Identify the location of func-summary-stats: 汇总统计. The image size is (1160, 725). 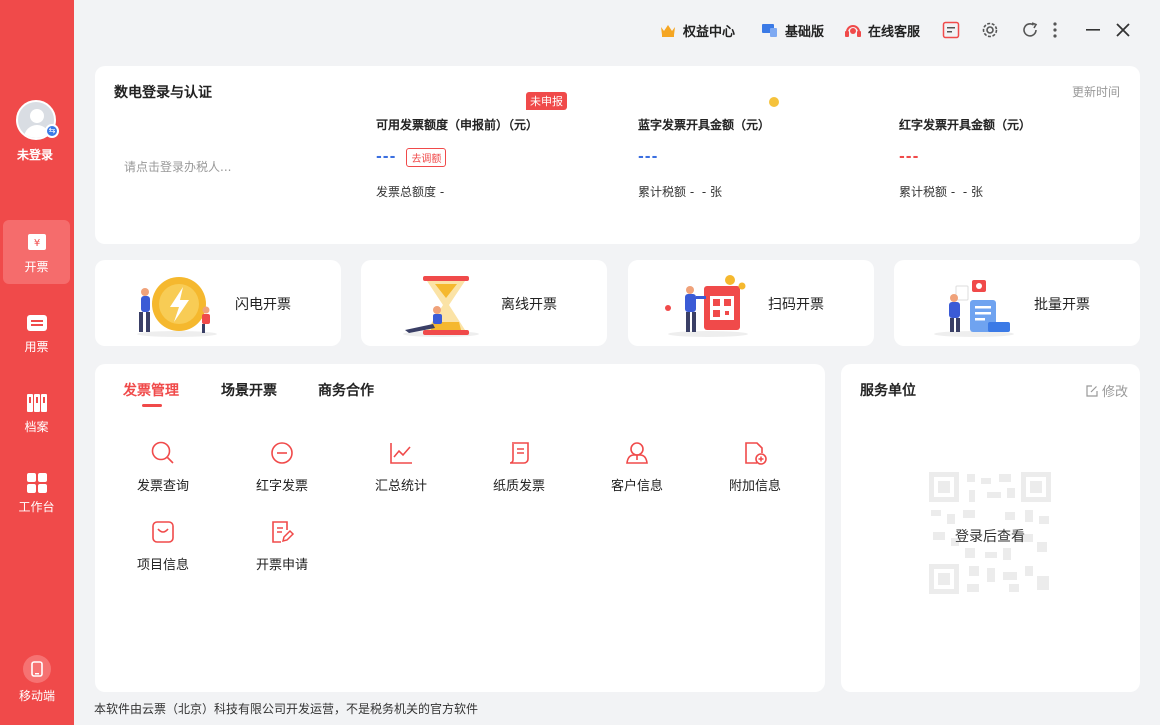
(401, 467).